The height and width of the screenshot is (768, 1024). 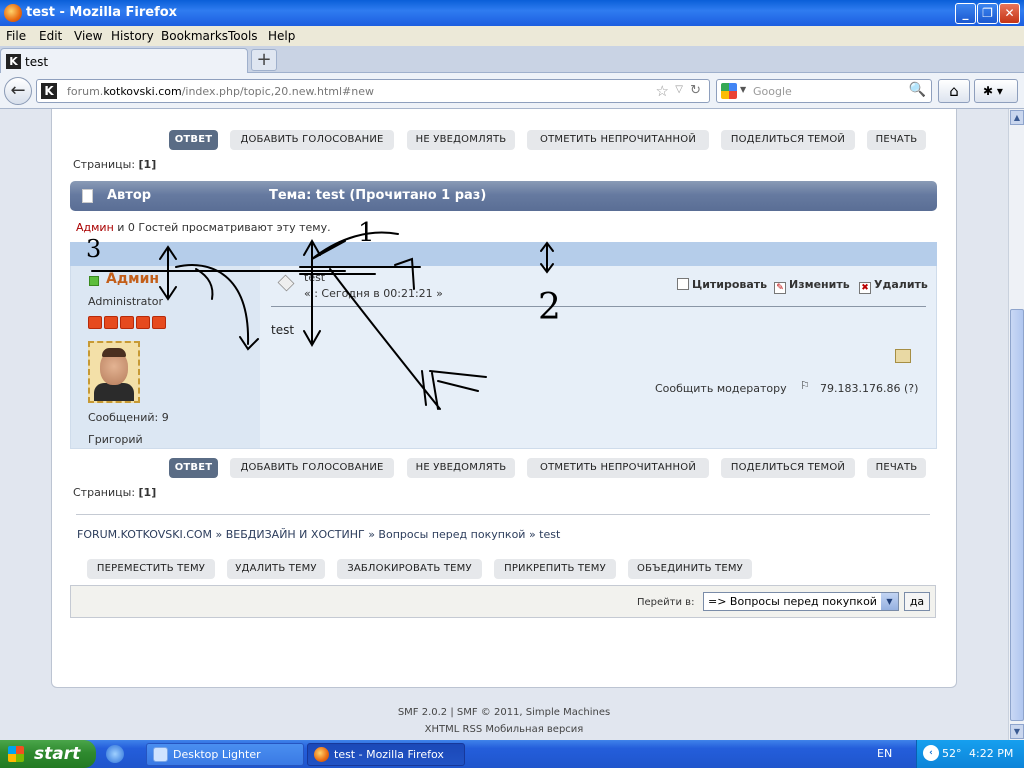 I want to click on report-icon, so click(x=903, y=356).